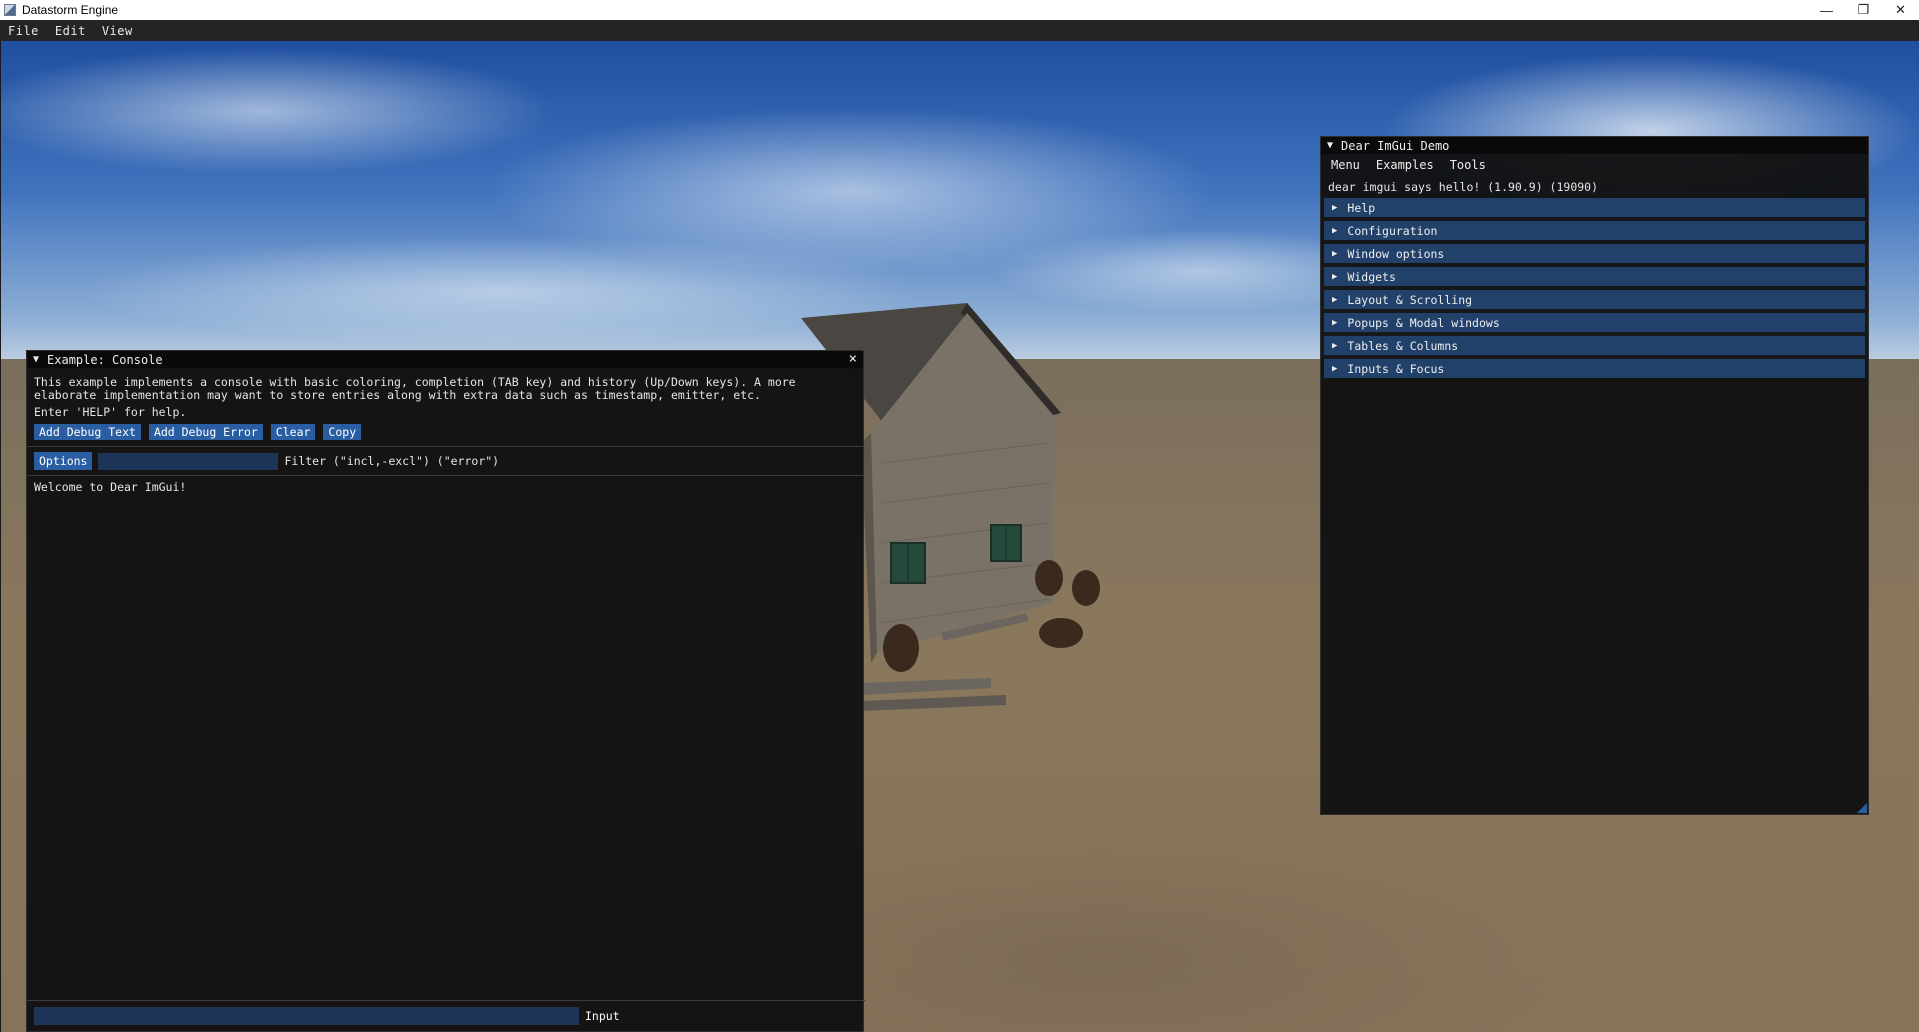 Image resolution: width=1919 pixels, height=1032 pixels. I want to click on demo-menubar: Menu Examples Tools, so click(1594, 164).